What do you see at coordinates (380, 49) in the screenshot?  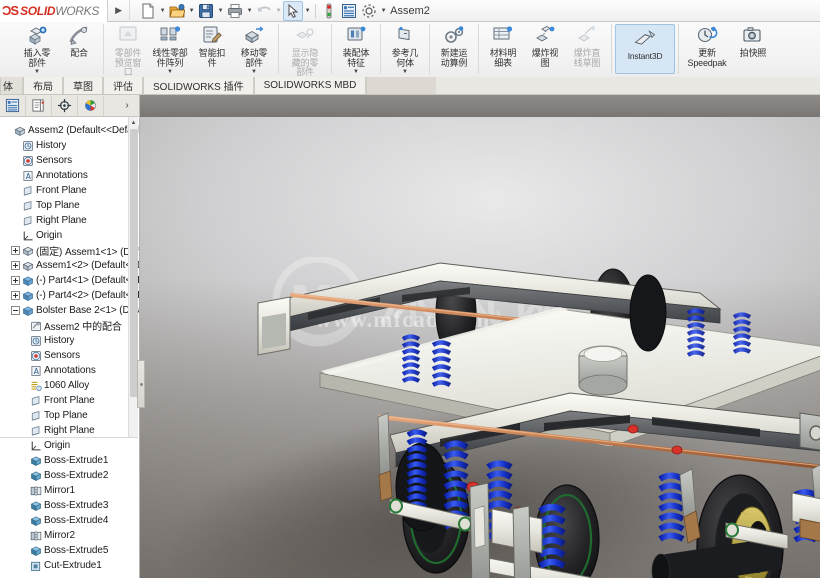 I see `ribbon-separator` at bounding box center [380, 49].